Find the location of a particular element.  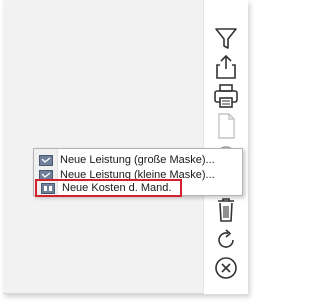

trash-icon is located at coordinates (226, 210).